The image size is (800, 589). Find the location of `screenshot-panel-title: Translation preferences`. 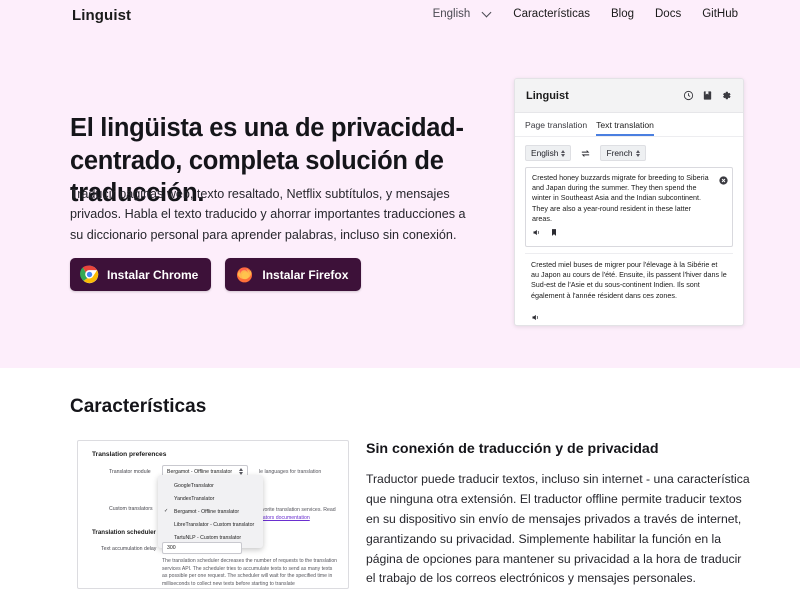

screenshot-panel-title: Translation preferences is located at coordinates (129, 454).